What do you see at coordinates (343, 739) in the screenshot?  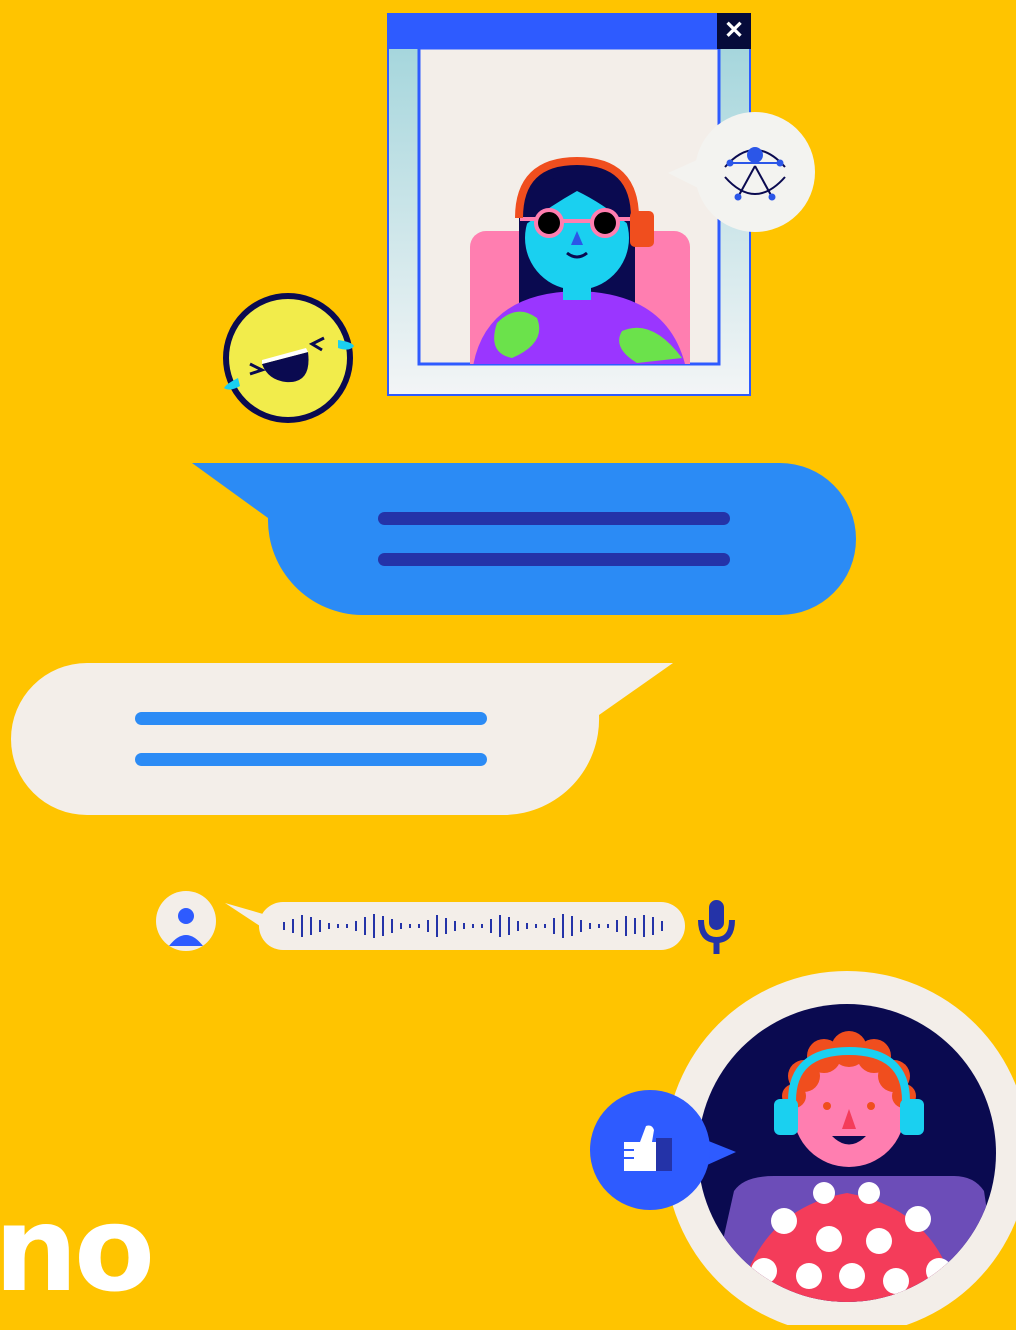 I see `chat-bubble-outgoing` at bounding box center [343, 739].